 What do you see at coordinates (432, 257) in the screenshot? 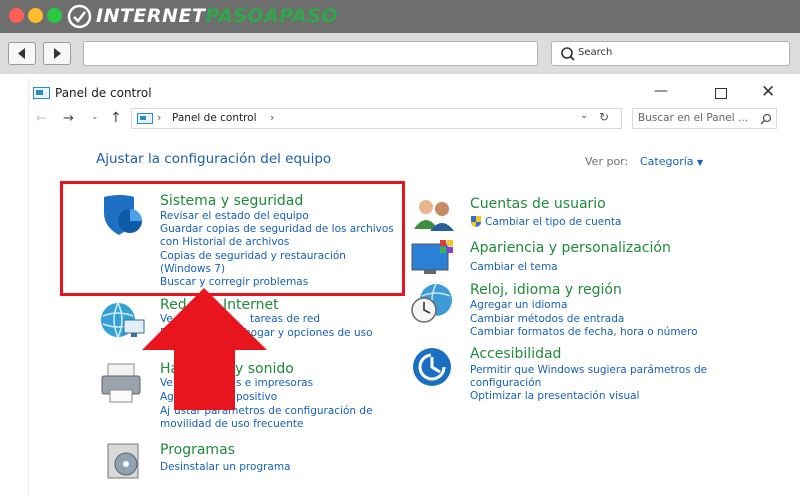
I see `display-palette-icon` at bounding box center [432, 257].